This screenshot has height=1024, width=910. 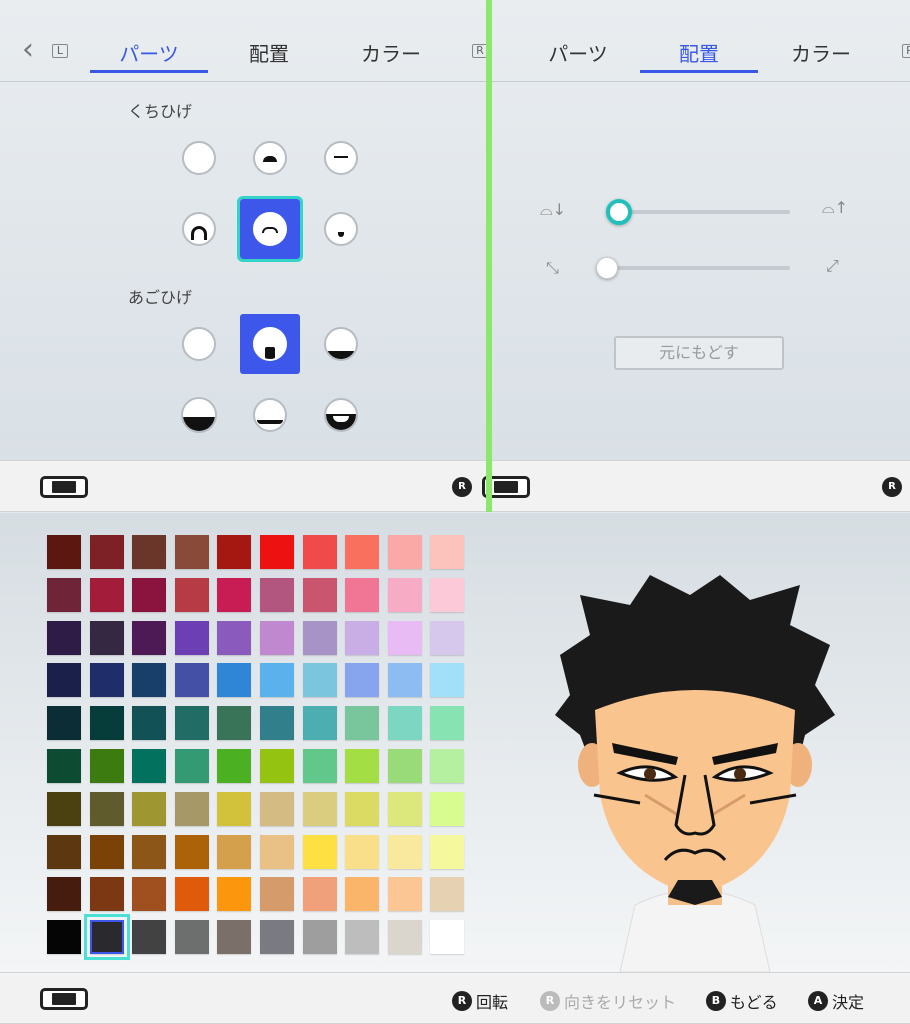 What do you see at coordinates (608, 1001) in the screenshot?
I see `reset-orientation-hint: R 向きをリセット` at bounding box center [608, 1001].